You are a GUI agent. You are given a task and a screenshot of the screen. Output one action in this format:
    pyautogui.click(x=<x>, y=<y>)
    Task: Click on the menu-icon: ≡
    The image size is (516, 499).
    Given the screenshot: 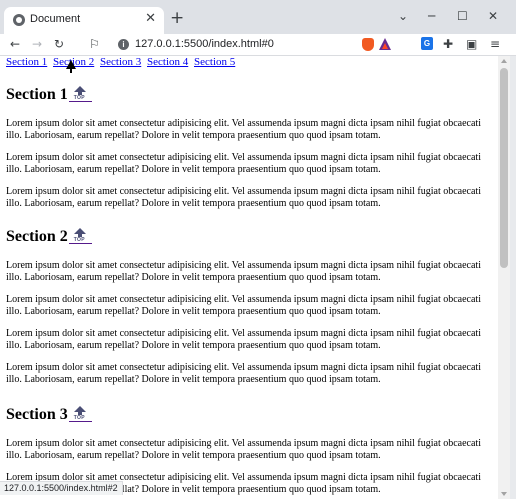 What is the action you would take?
    pyautogui.click(x=495, y=44)
    